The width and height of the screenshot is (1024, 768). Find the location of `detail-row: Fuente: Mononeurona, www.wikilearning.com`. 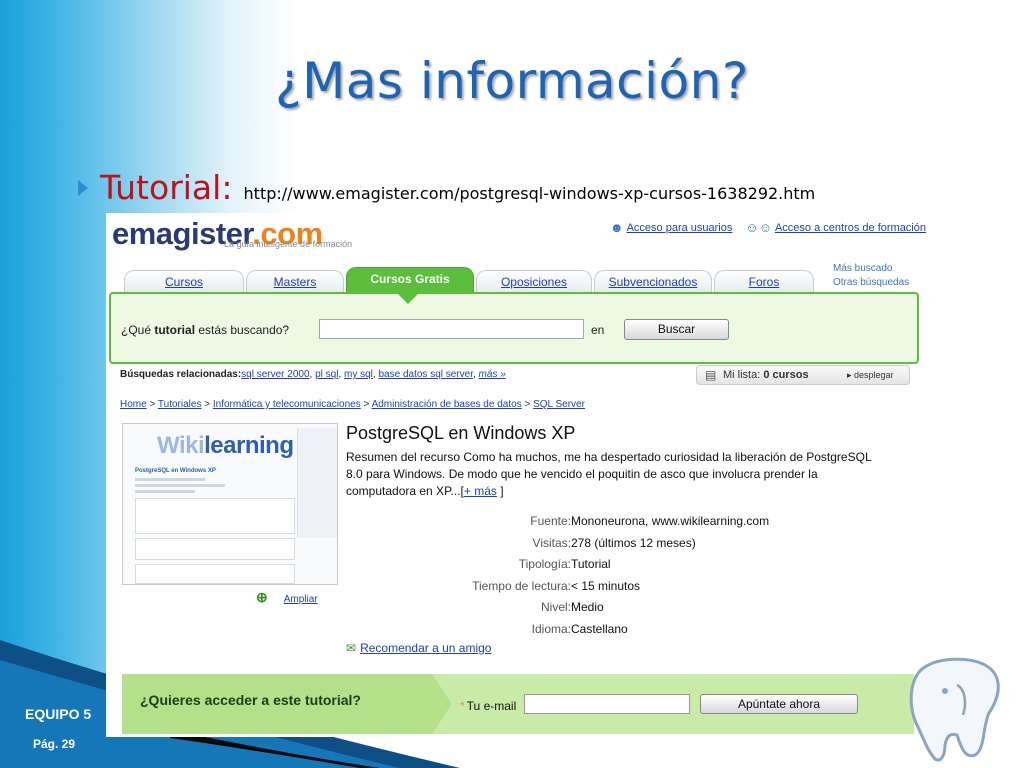

detail-row: Fuente: Mononeurona, www.wikilearning.com is located at coordinates (626, 522).